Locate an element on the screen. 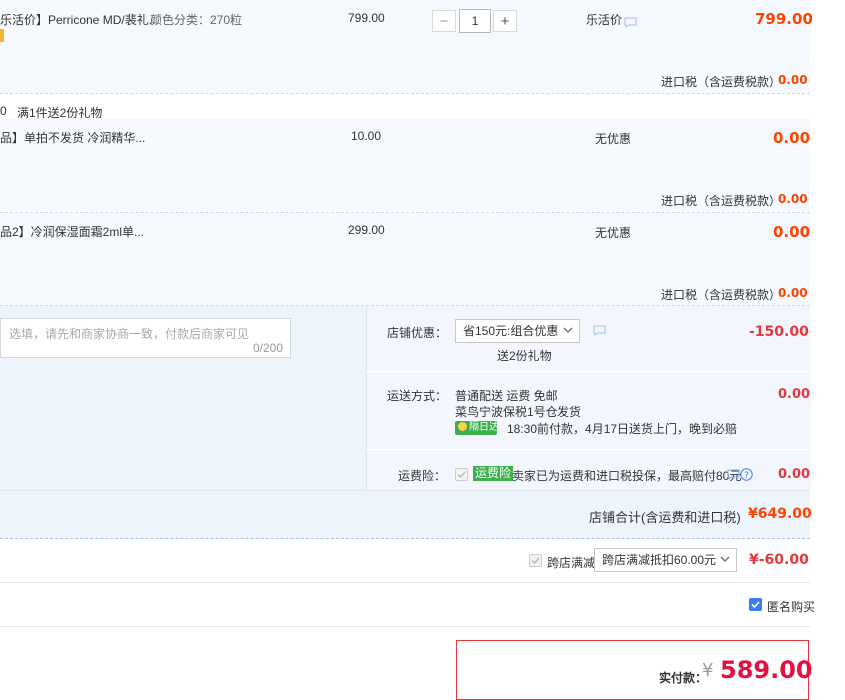 The height and width of the screenshot is (700, 845). item-discount: 乐活价 is located at coordinates (604, 20).